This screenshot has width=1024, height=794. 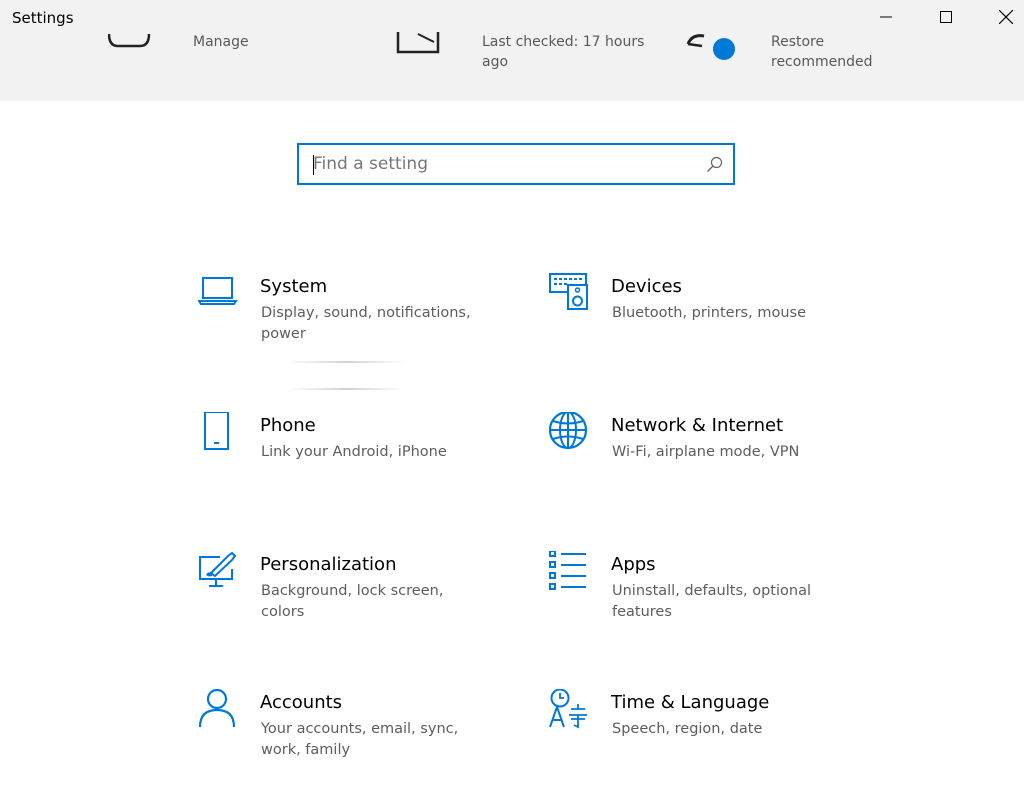 What do you see at coordinates (354, 452) in the screenshot?
I see `category-description: Link your Android, iPhone` at bounding box center [354, 452].